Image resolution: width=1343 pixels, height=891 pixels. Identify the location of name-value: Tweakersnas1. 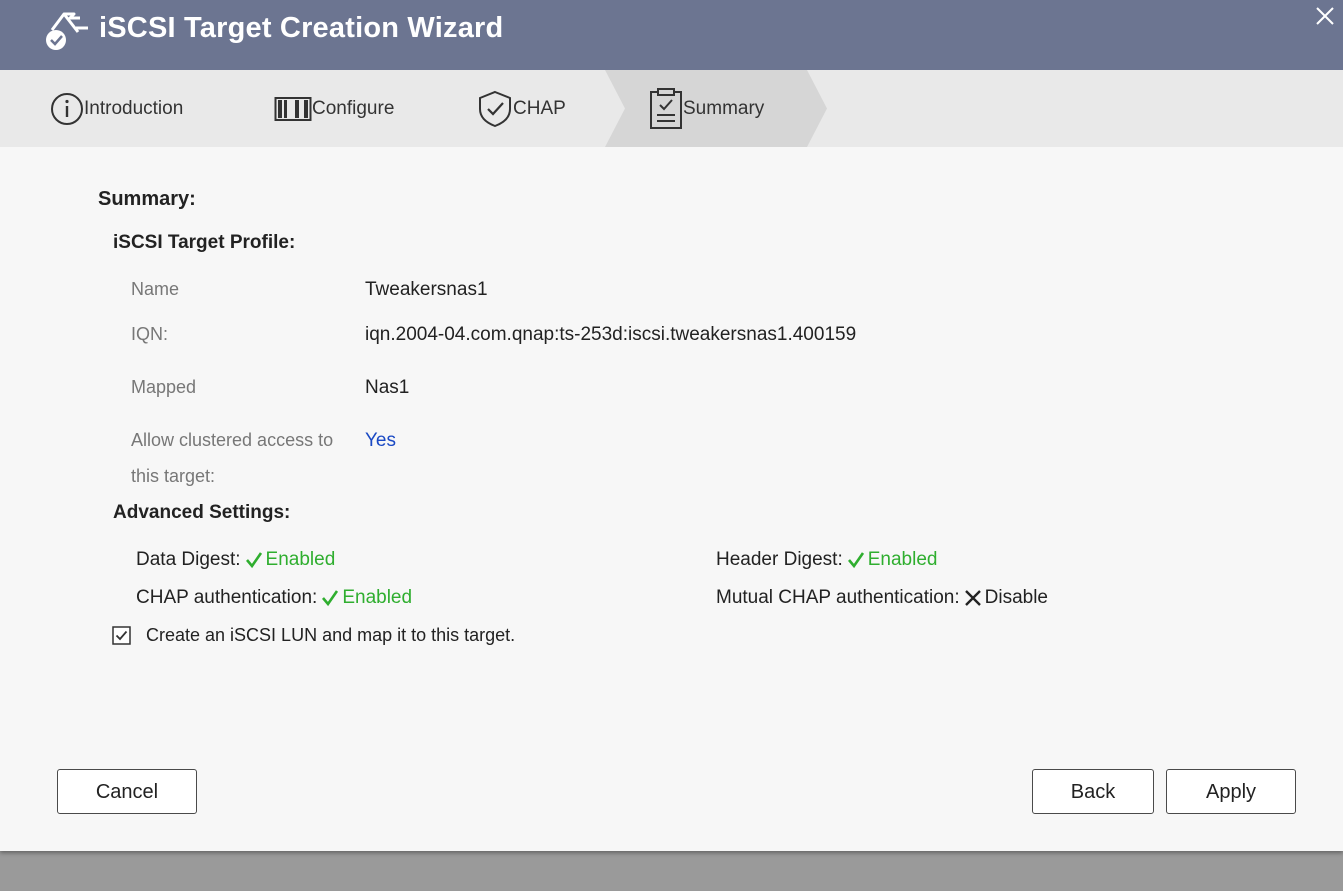
(426, 289).